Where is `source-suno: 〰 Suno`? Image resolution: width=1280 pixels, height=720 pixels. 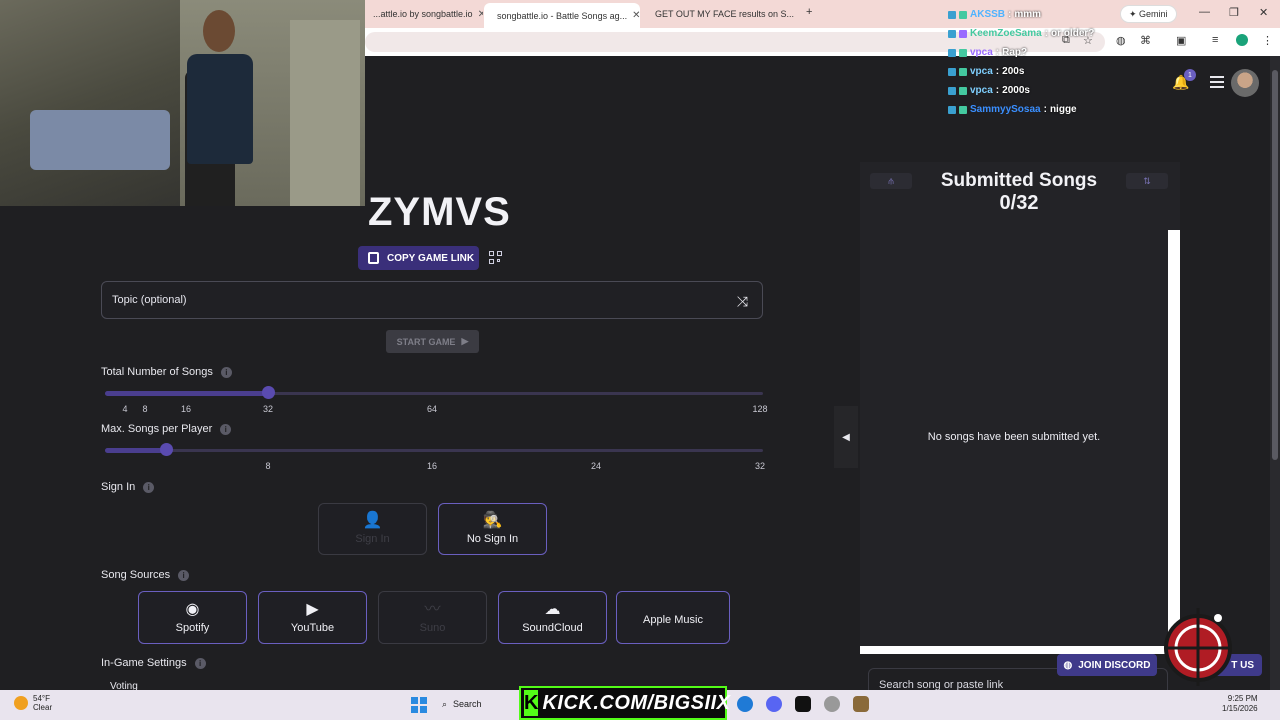 source-suno: 〰 Suno is located at coordinates (432, 617).